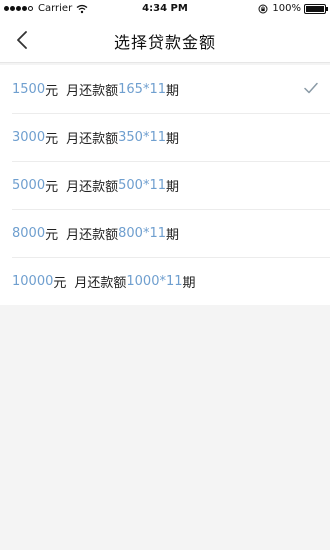 The image size is (330, 550). I want to click on loan-option-5000: 5000 元 月还款额 500 *11 期, so click(165, 185).